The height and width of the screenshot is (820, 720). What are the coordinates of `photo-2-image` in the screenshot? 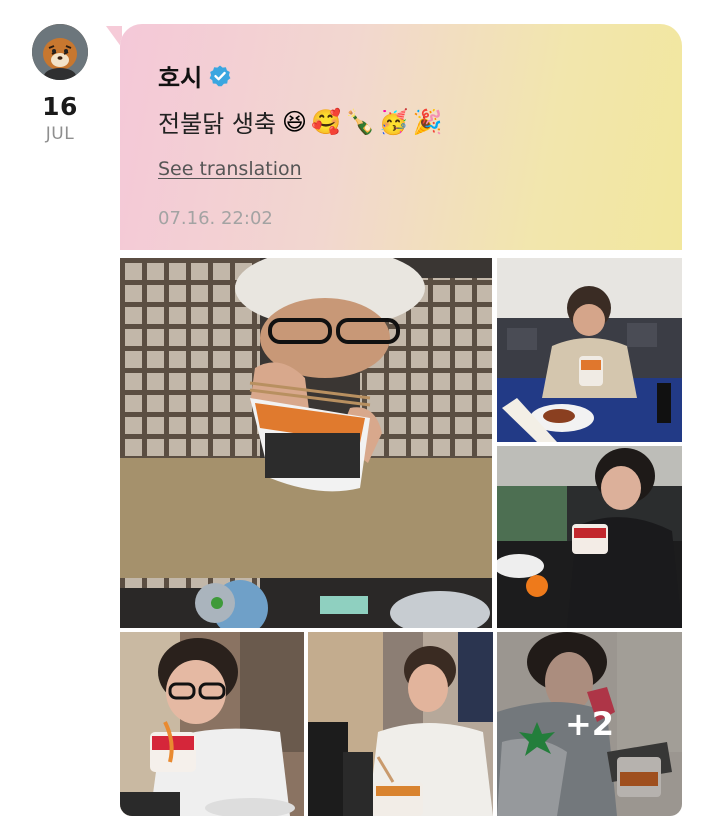 It's located at (589, 350).